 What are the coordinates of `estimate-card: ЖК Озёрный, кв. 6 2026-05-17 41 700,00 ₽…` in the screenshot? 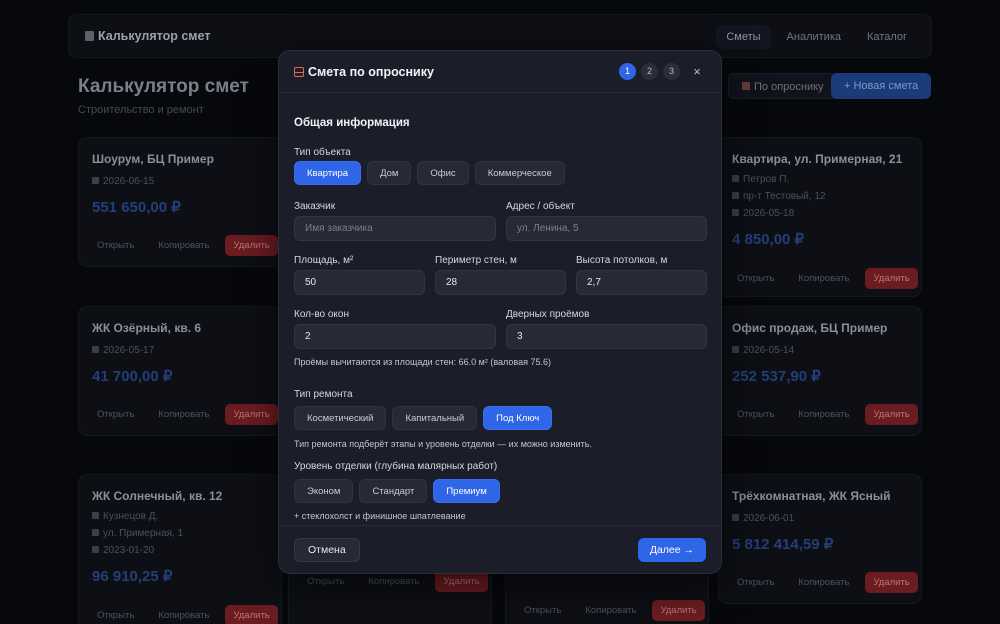 It's located at (180, 371).